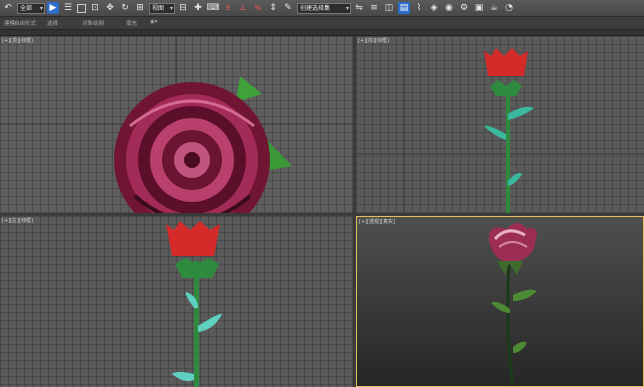 Image resolution: width=644 pixels, height=387 pixels. What do you see at coordinates (509, 8) in the screenshot?
I see `render-icon: ◔` at bounding box center [509, 8].